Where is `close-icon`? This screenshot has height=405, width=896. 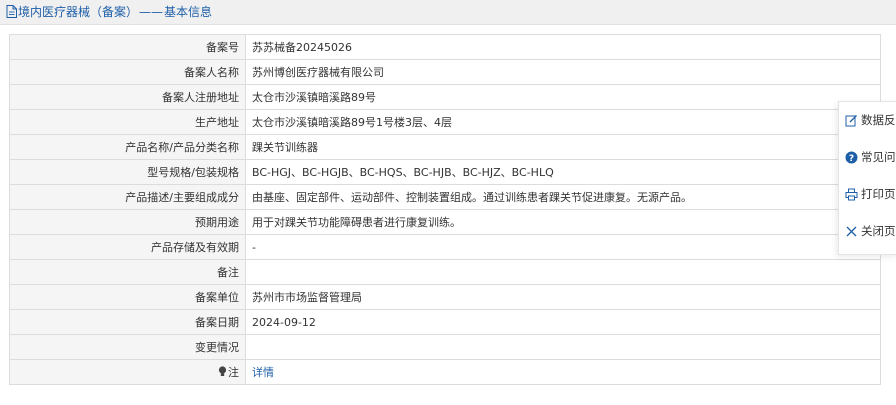
close-icon is located at coordinates (853, 231).